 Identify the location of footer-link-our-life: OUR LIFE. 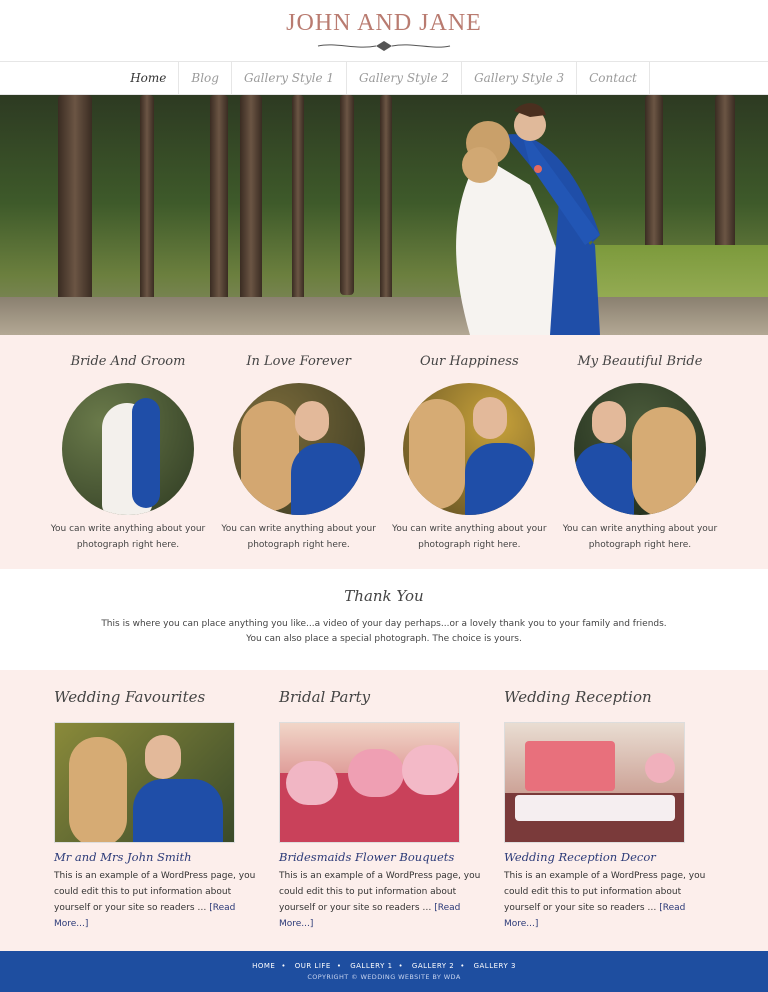
(313, 966).